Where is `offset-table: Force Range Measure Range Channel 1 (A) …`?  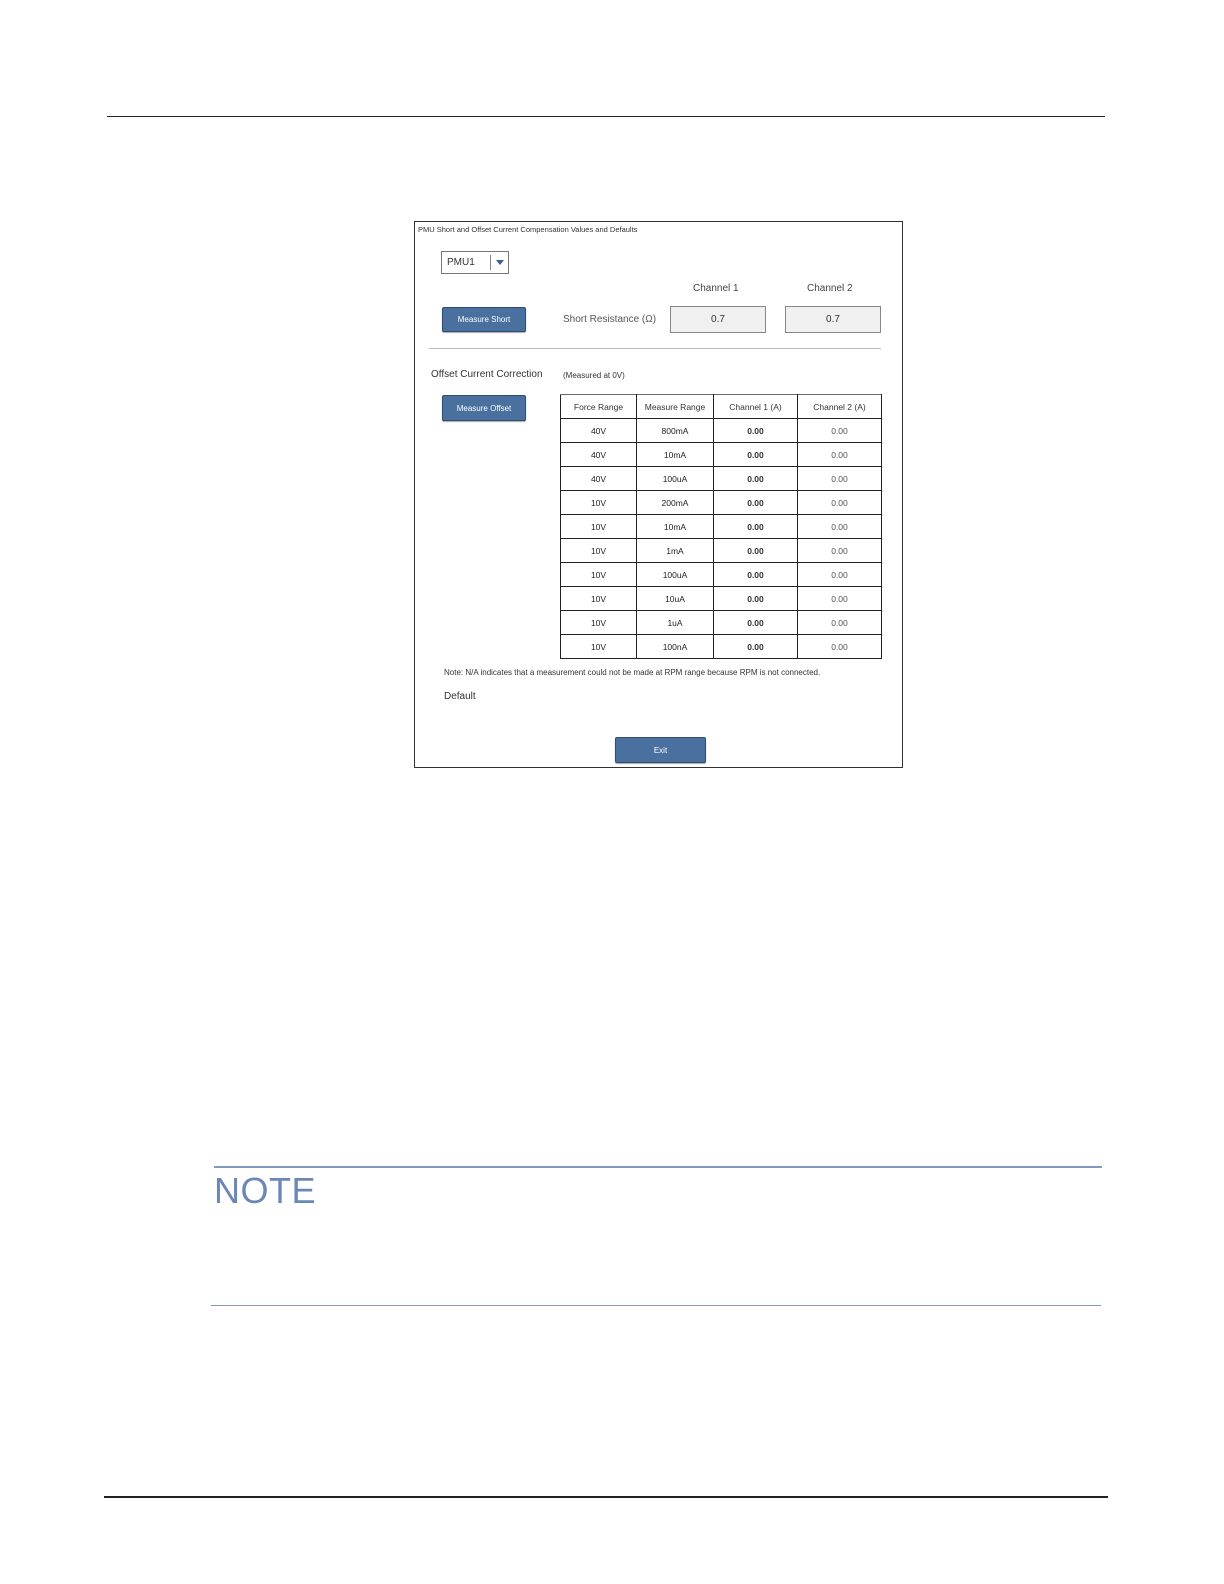 offset-table: Force Range Measure Range Channel 1 (A) … is located at coordinates (721, 526).